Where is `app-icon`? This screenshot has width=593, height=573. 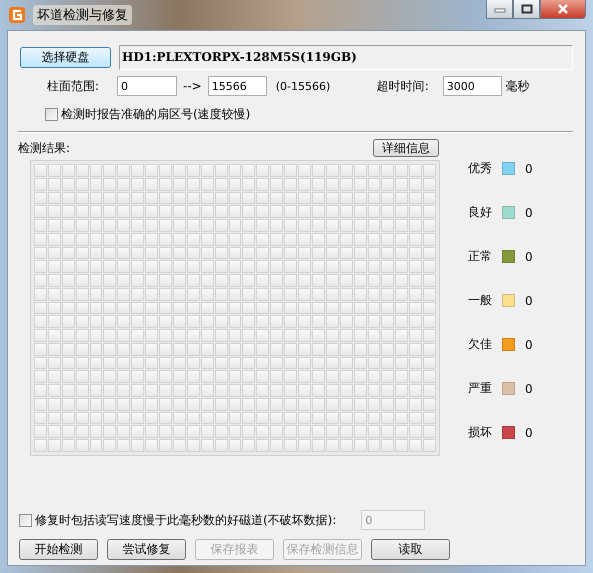 app-icon is located at coordinates (17, 15).